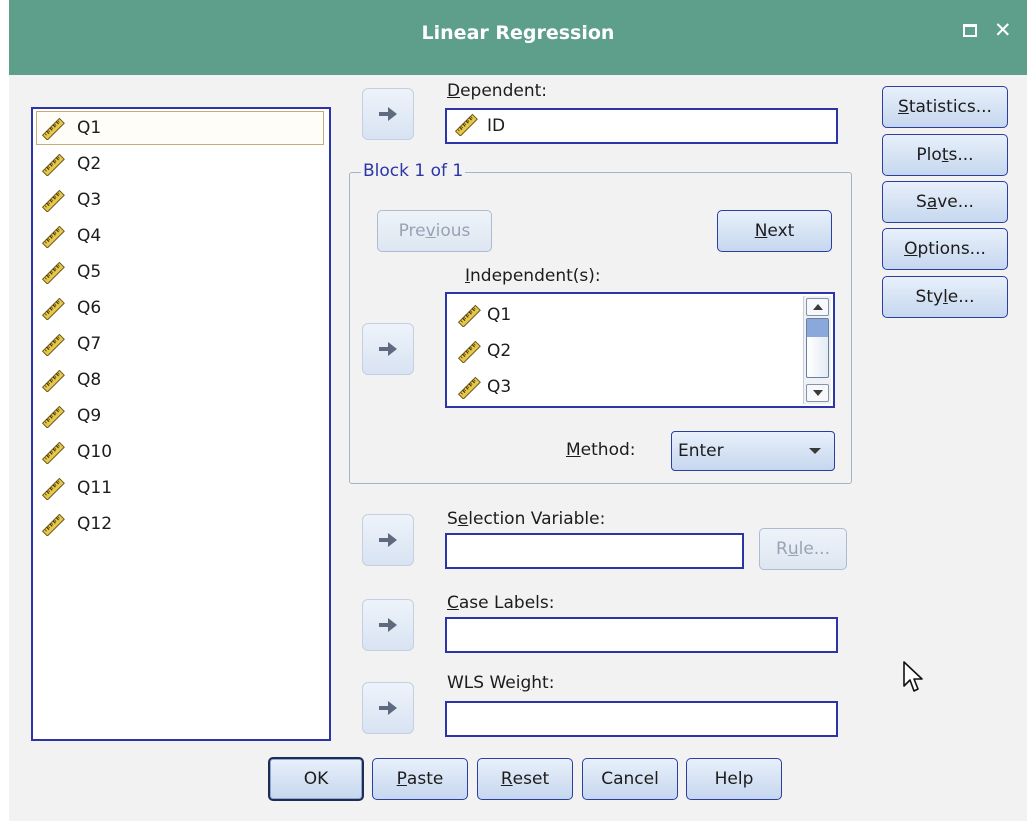 The image size is (1027, 821). What do you see at coordinates (388, 540) in the screenshot?
I see `move-to-selection-button` at bounding box center [388, 540].